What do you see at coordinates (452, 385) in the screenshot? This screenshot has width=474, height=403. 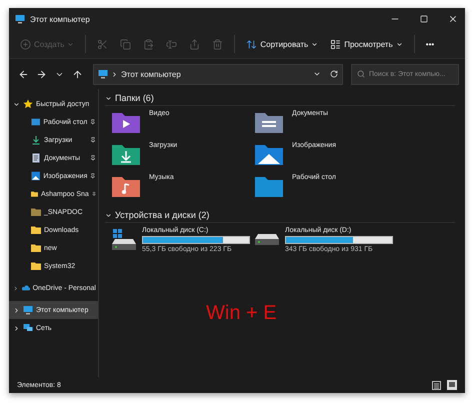 I see `tiles-view-icon` at bounding box center [452, 385].